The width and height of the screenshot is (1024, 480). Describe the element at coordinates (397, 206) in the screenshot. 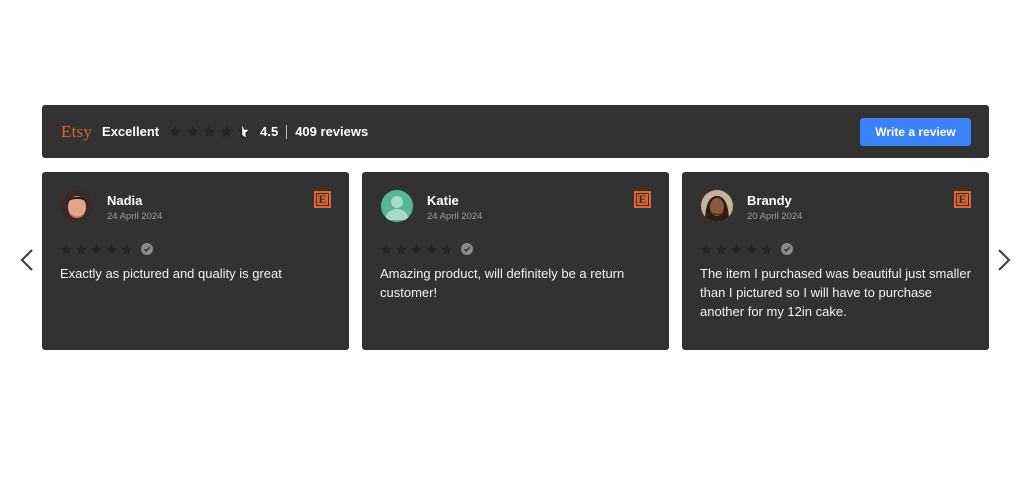

I see `default-user-avatar` at that location.